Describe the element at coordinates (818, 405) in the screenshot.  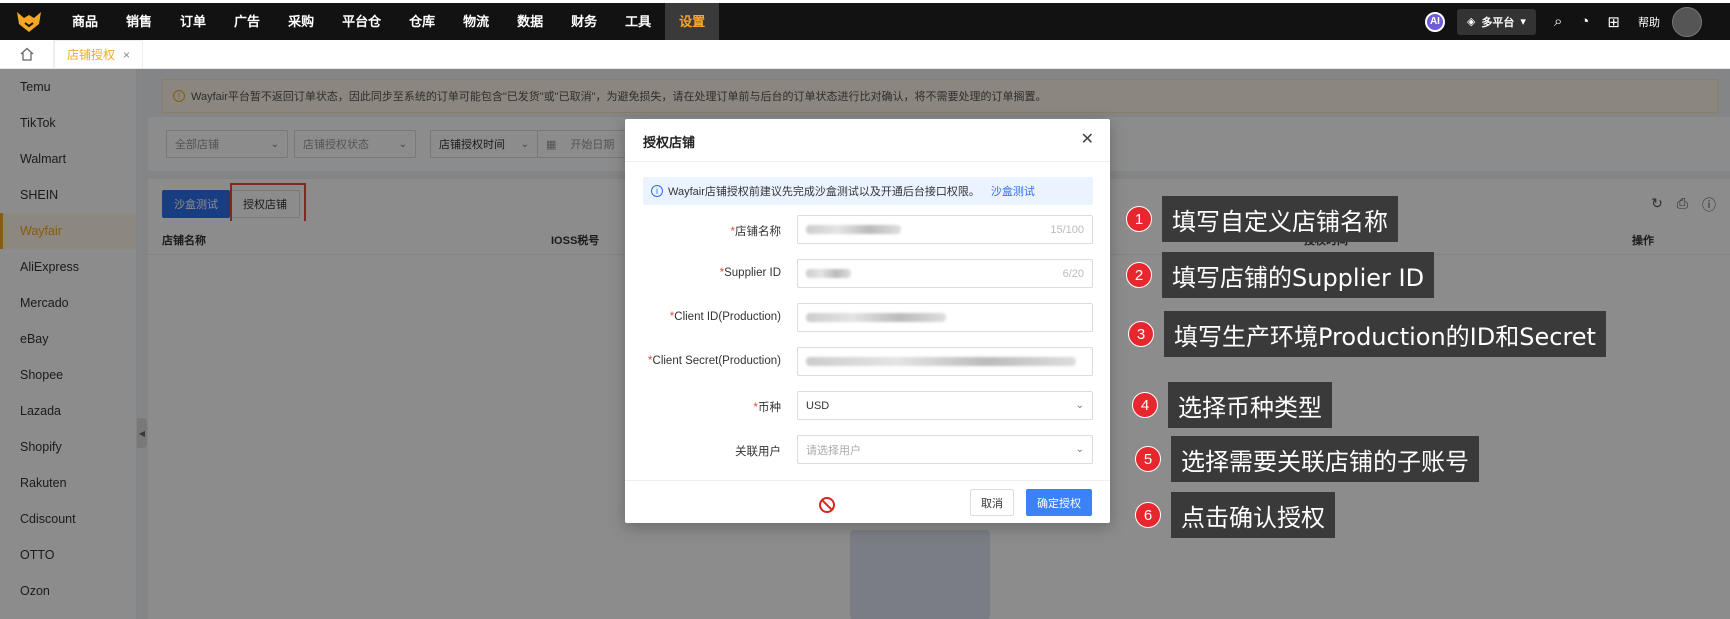
I see `currency-value: USD` at that location.